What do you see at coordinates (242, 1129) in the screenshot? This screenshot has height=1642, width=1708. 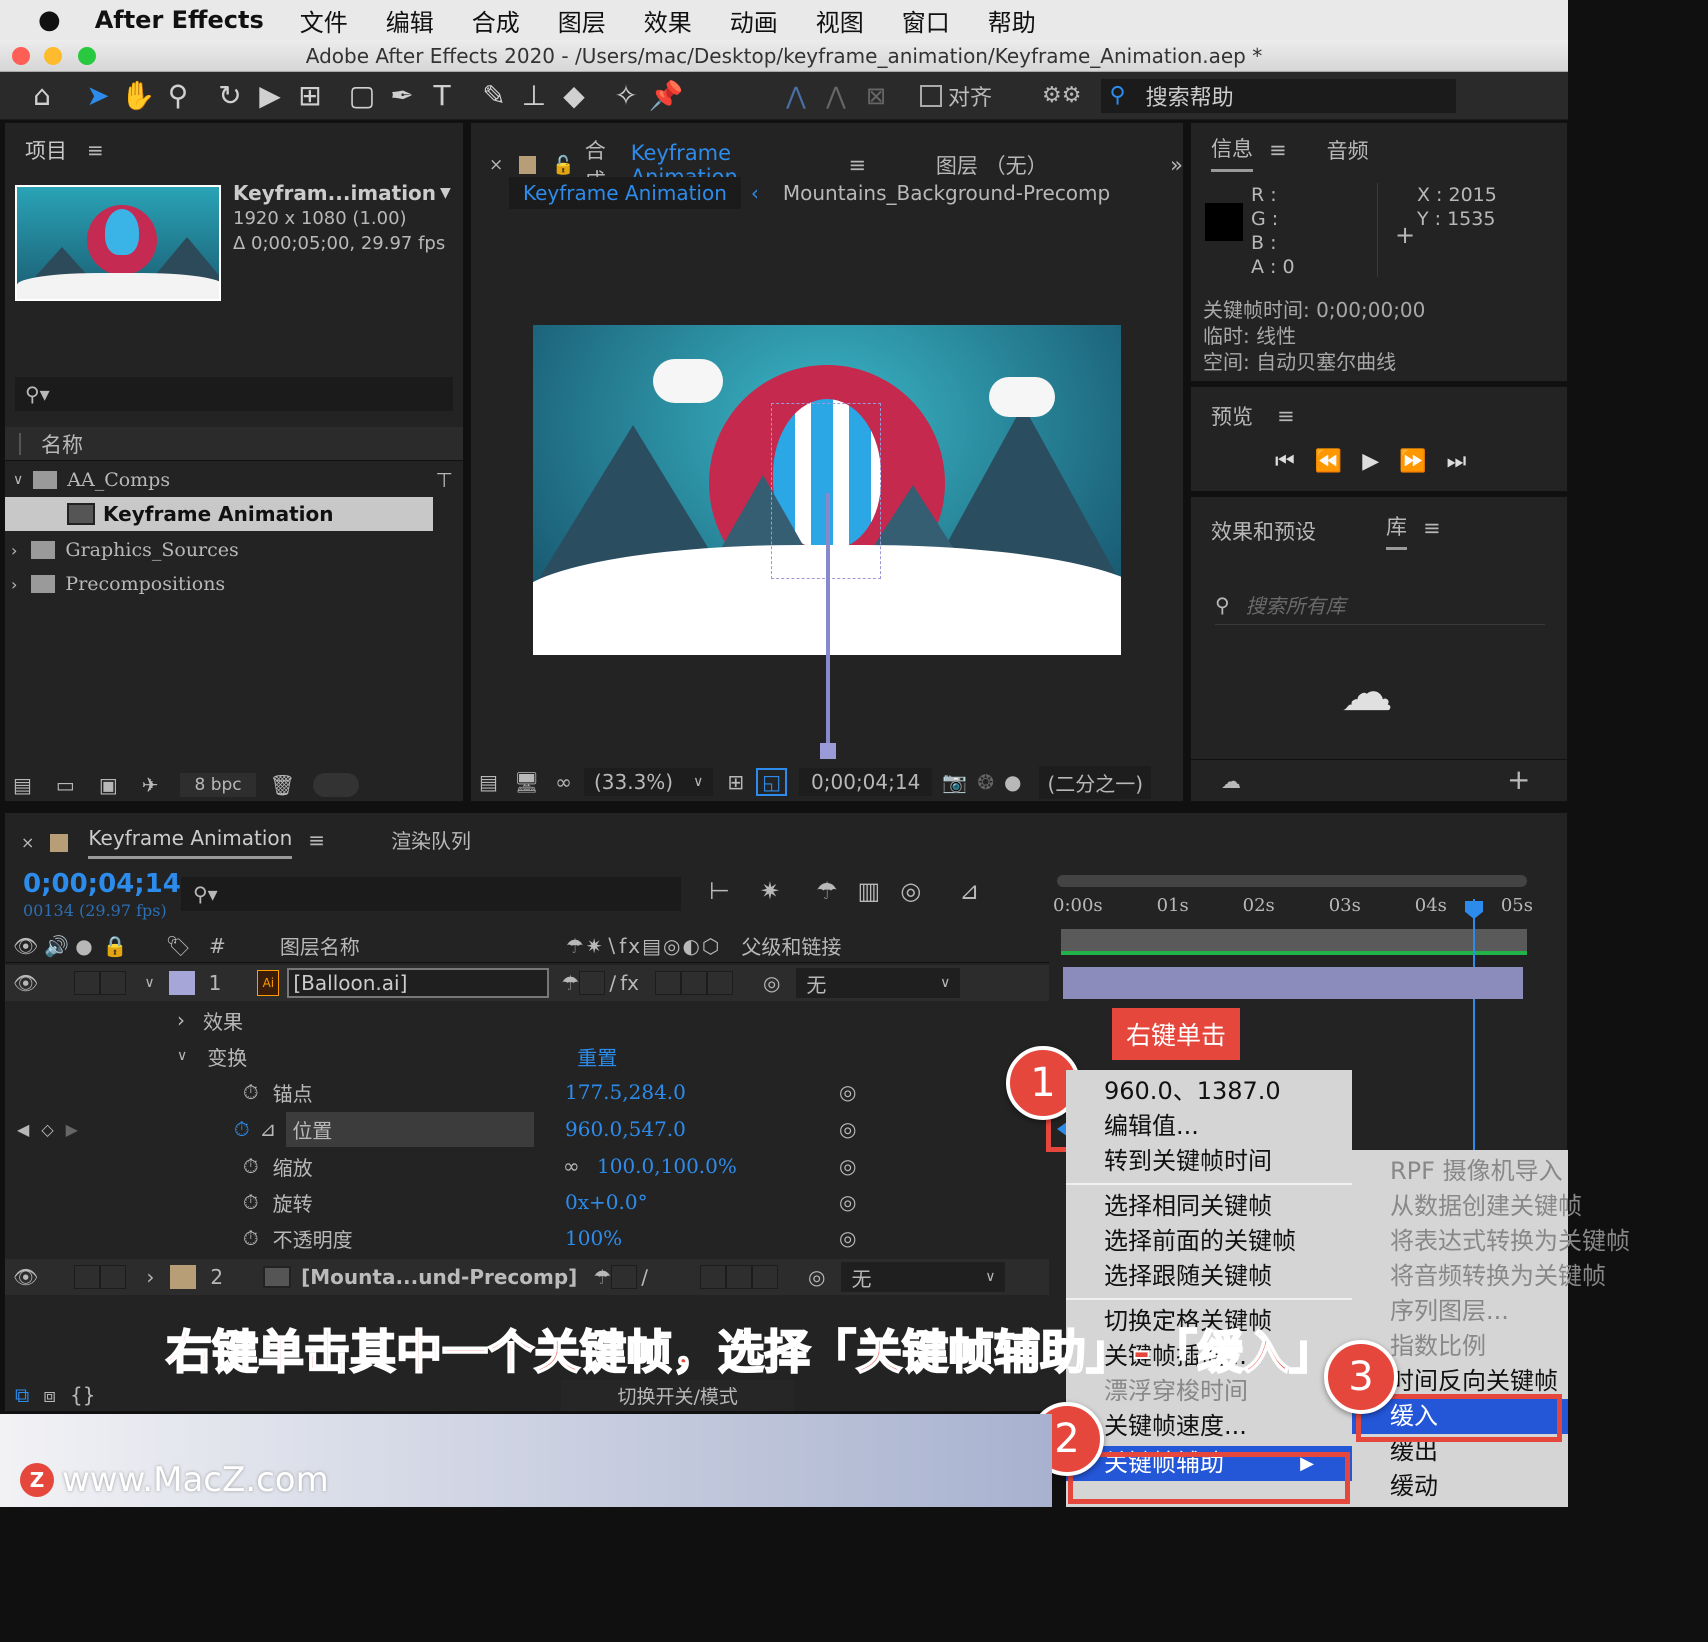 I see `stopwatch-active-icon: ⏱` at bounding box center [242, 1129].